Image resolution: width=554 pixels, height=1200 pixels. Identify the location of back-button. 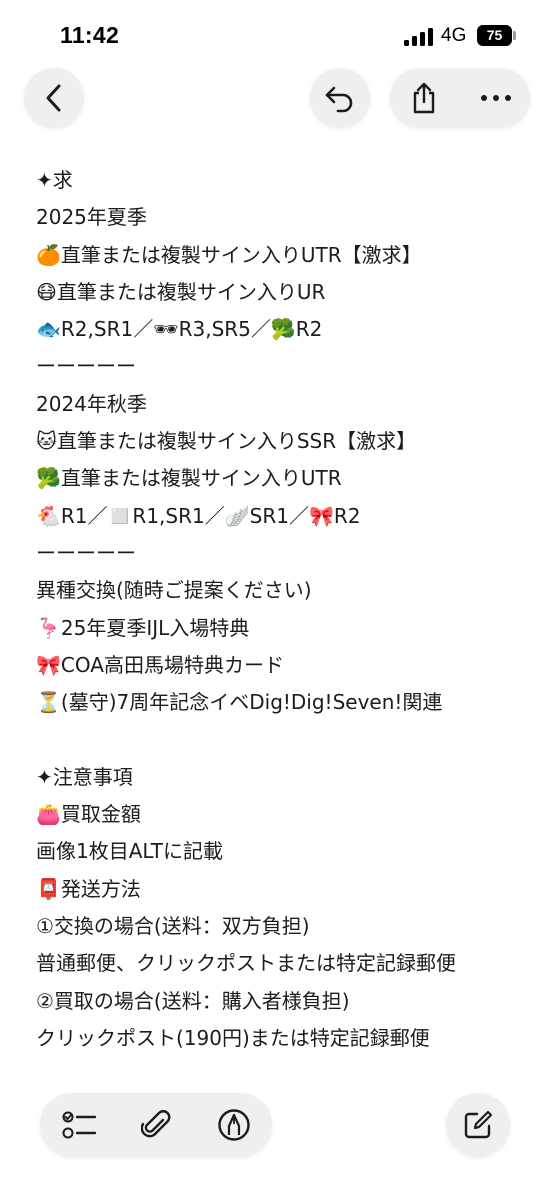
(54, 98).